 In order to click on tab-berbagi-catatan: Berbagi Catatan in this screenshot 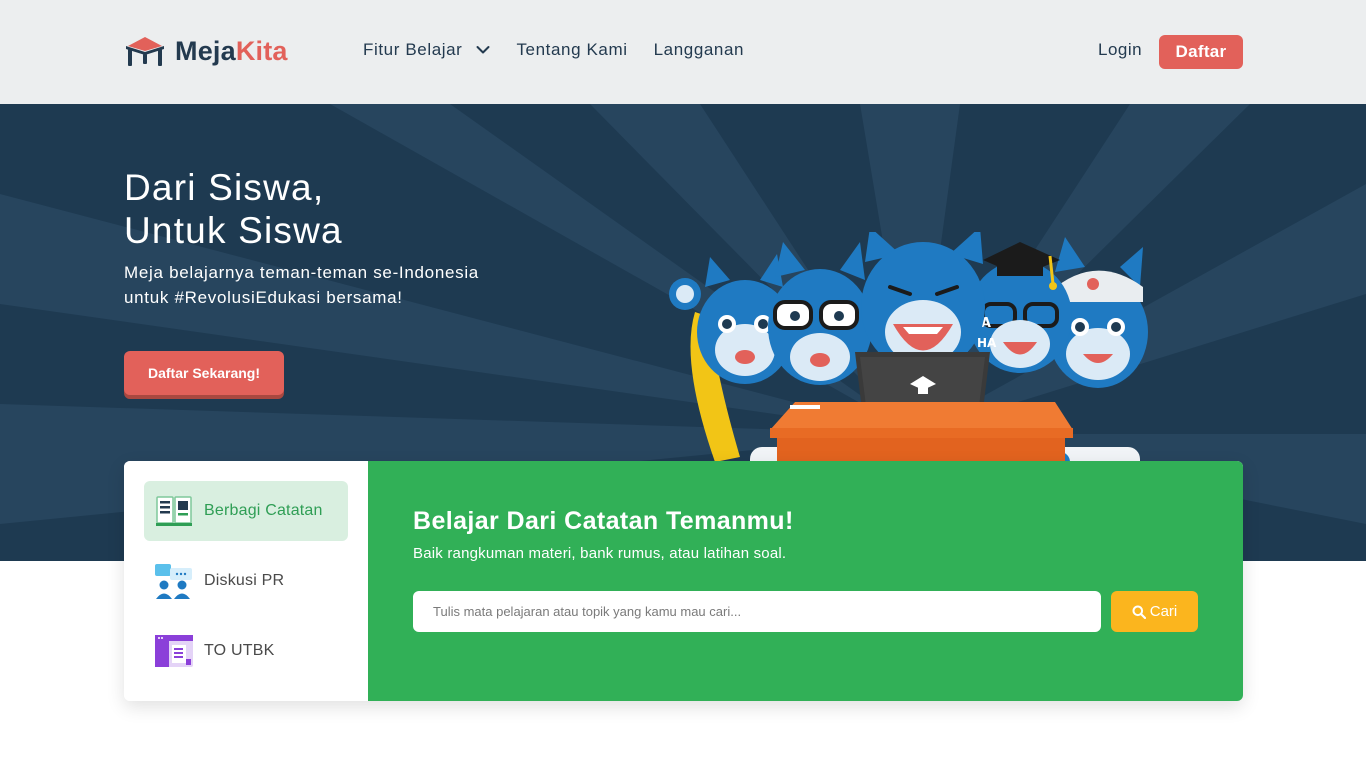, I will do `click(246, 511)`.